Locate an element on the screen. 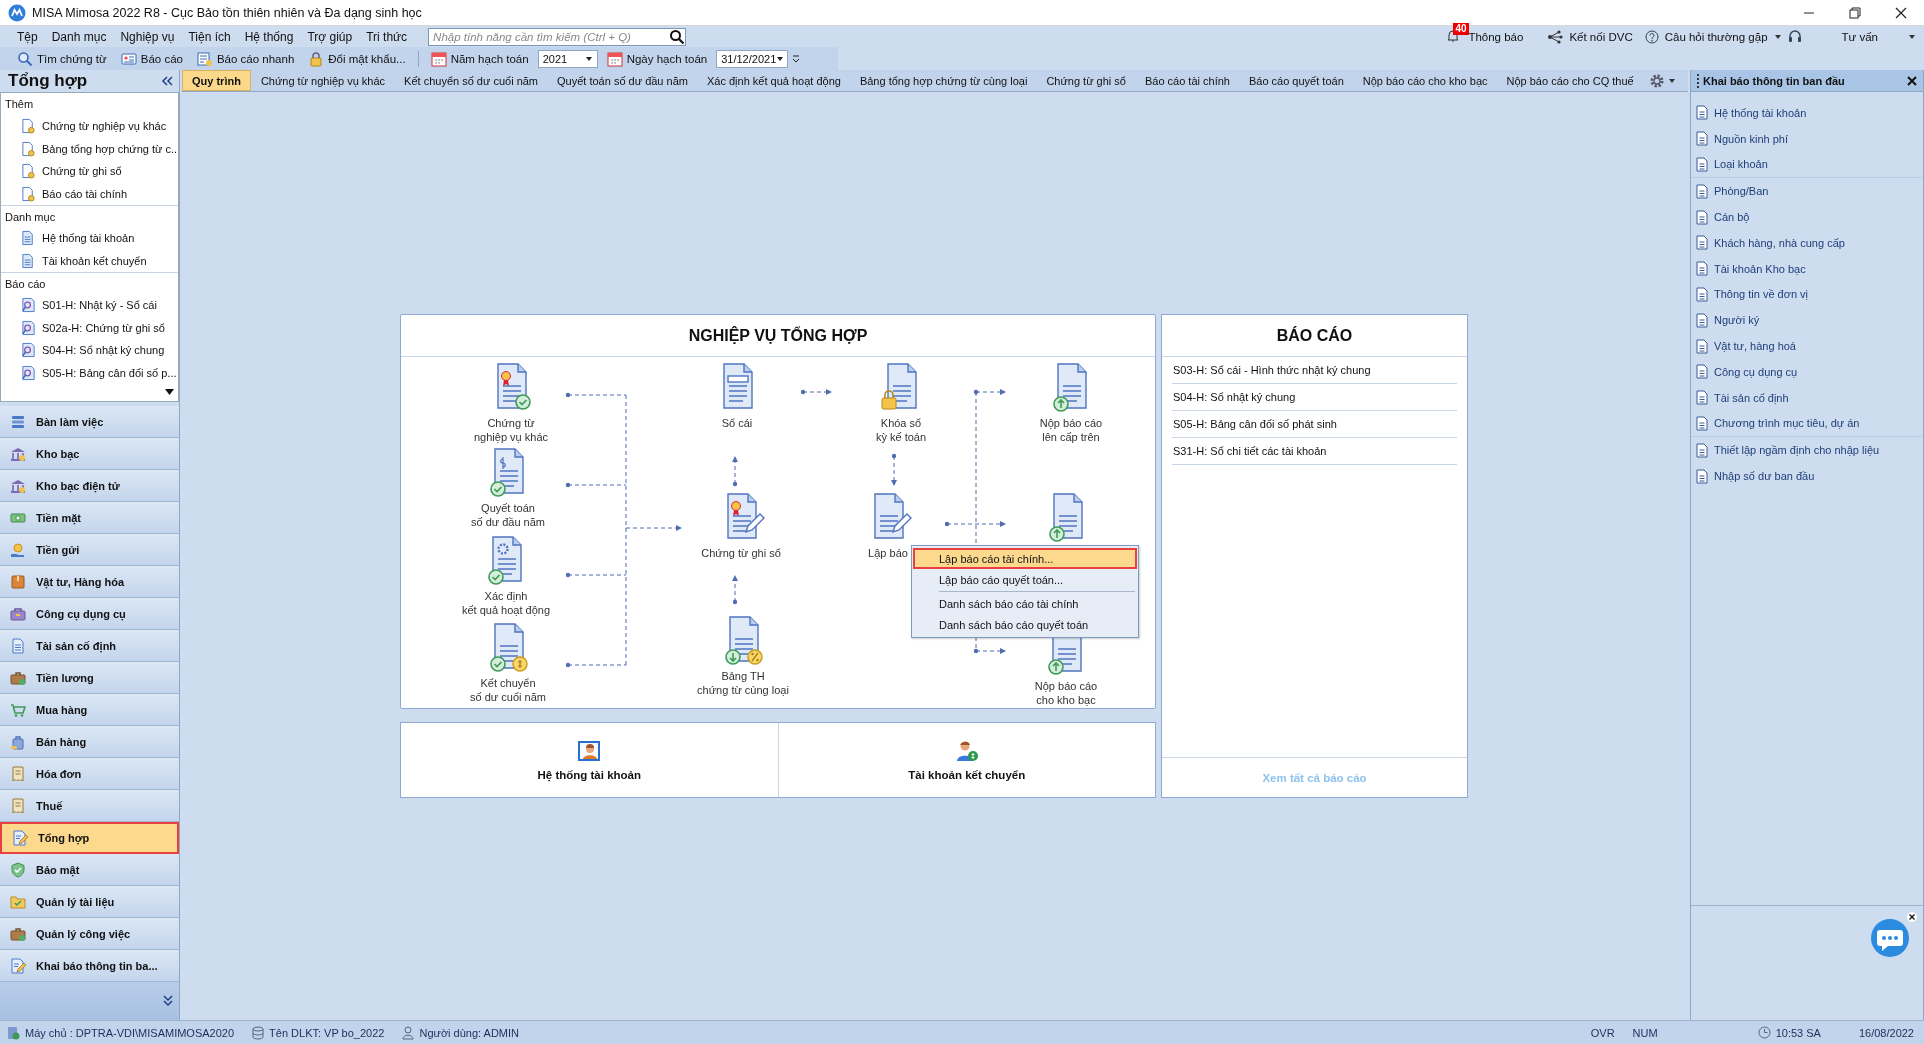 The width and height of the screenshot is (1924, 1044). panel-link: Người ký is located at coordinates (1807, 320).